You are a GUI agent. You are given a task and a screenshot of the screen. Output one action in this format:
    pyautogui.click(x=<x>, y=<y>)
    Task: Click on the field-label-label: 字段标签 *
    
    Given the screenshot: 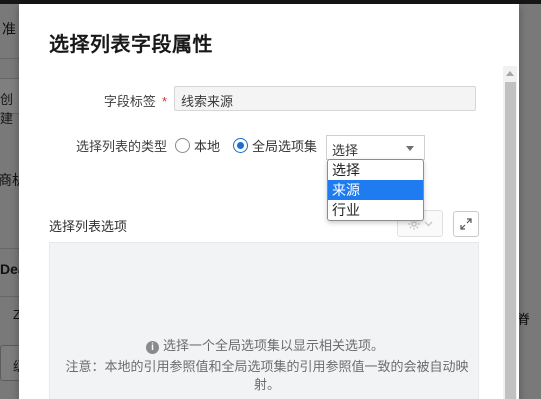 What is the action you would take?
    pyautogui.click(x=123, y=100)
    